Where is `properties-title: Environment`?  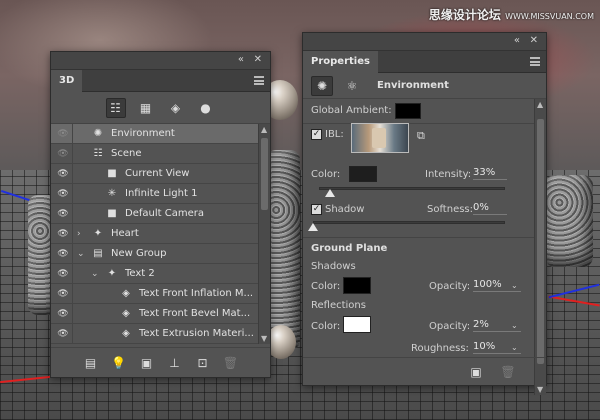
properties-title: Environment is located at coordinates (413, 85).